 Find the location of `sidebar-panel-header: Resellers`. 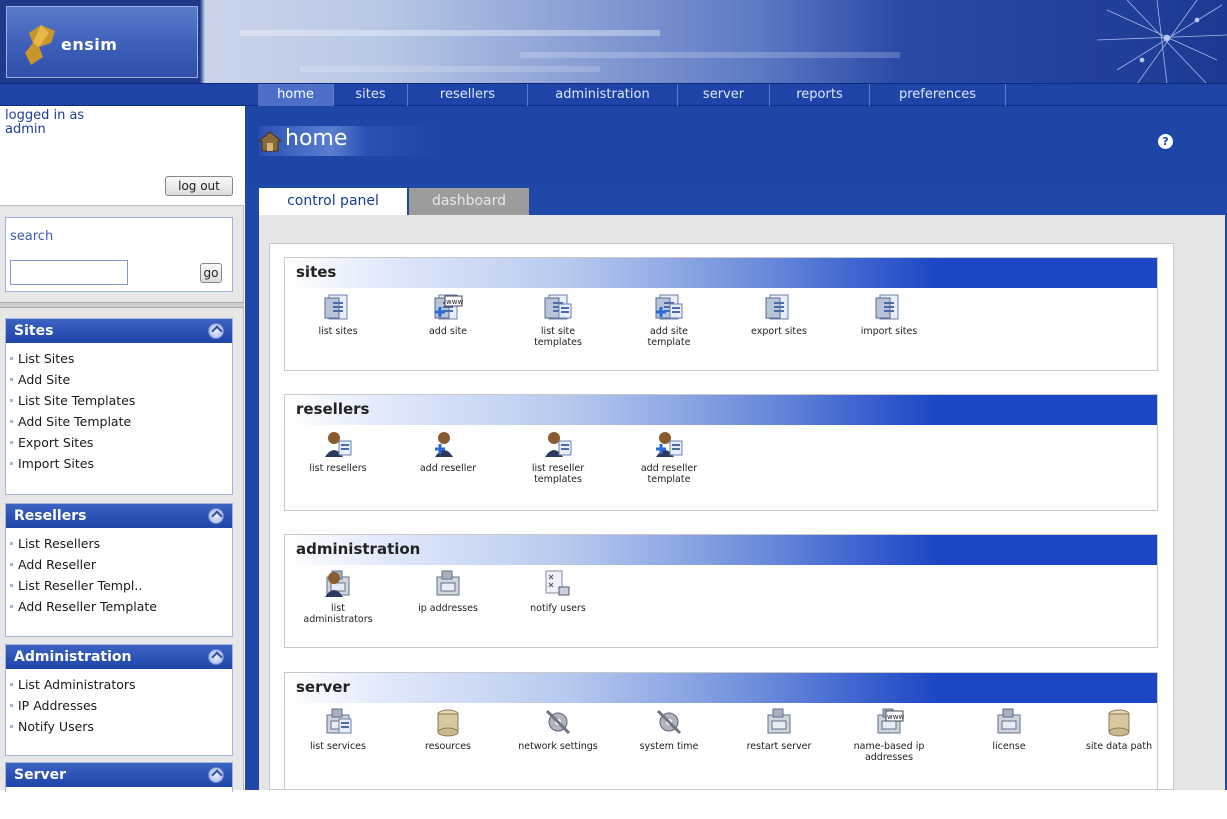

sidebar-panel-header: Resellers is located at coordinates (119, 516).